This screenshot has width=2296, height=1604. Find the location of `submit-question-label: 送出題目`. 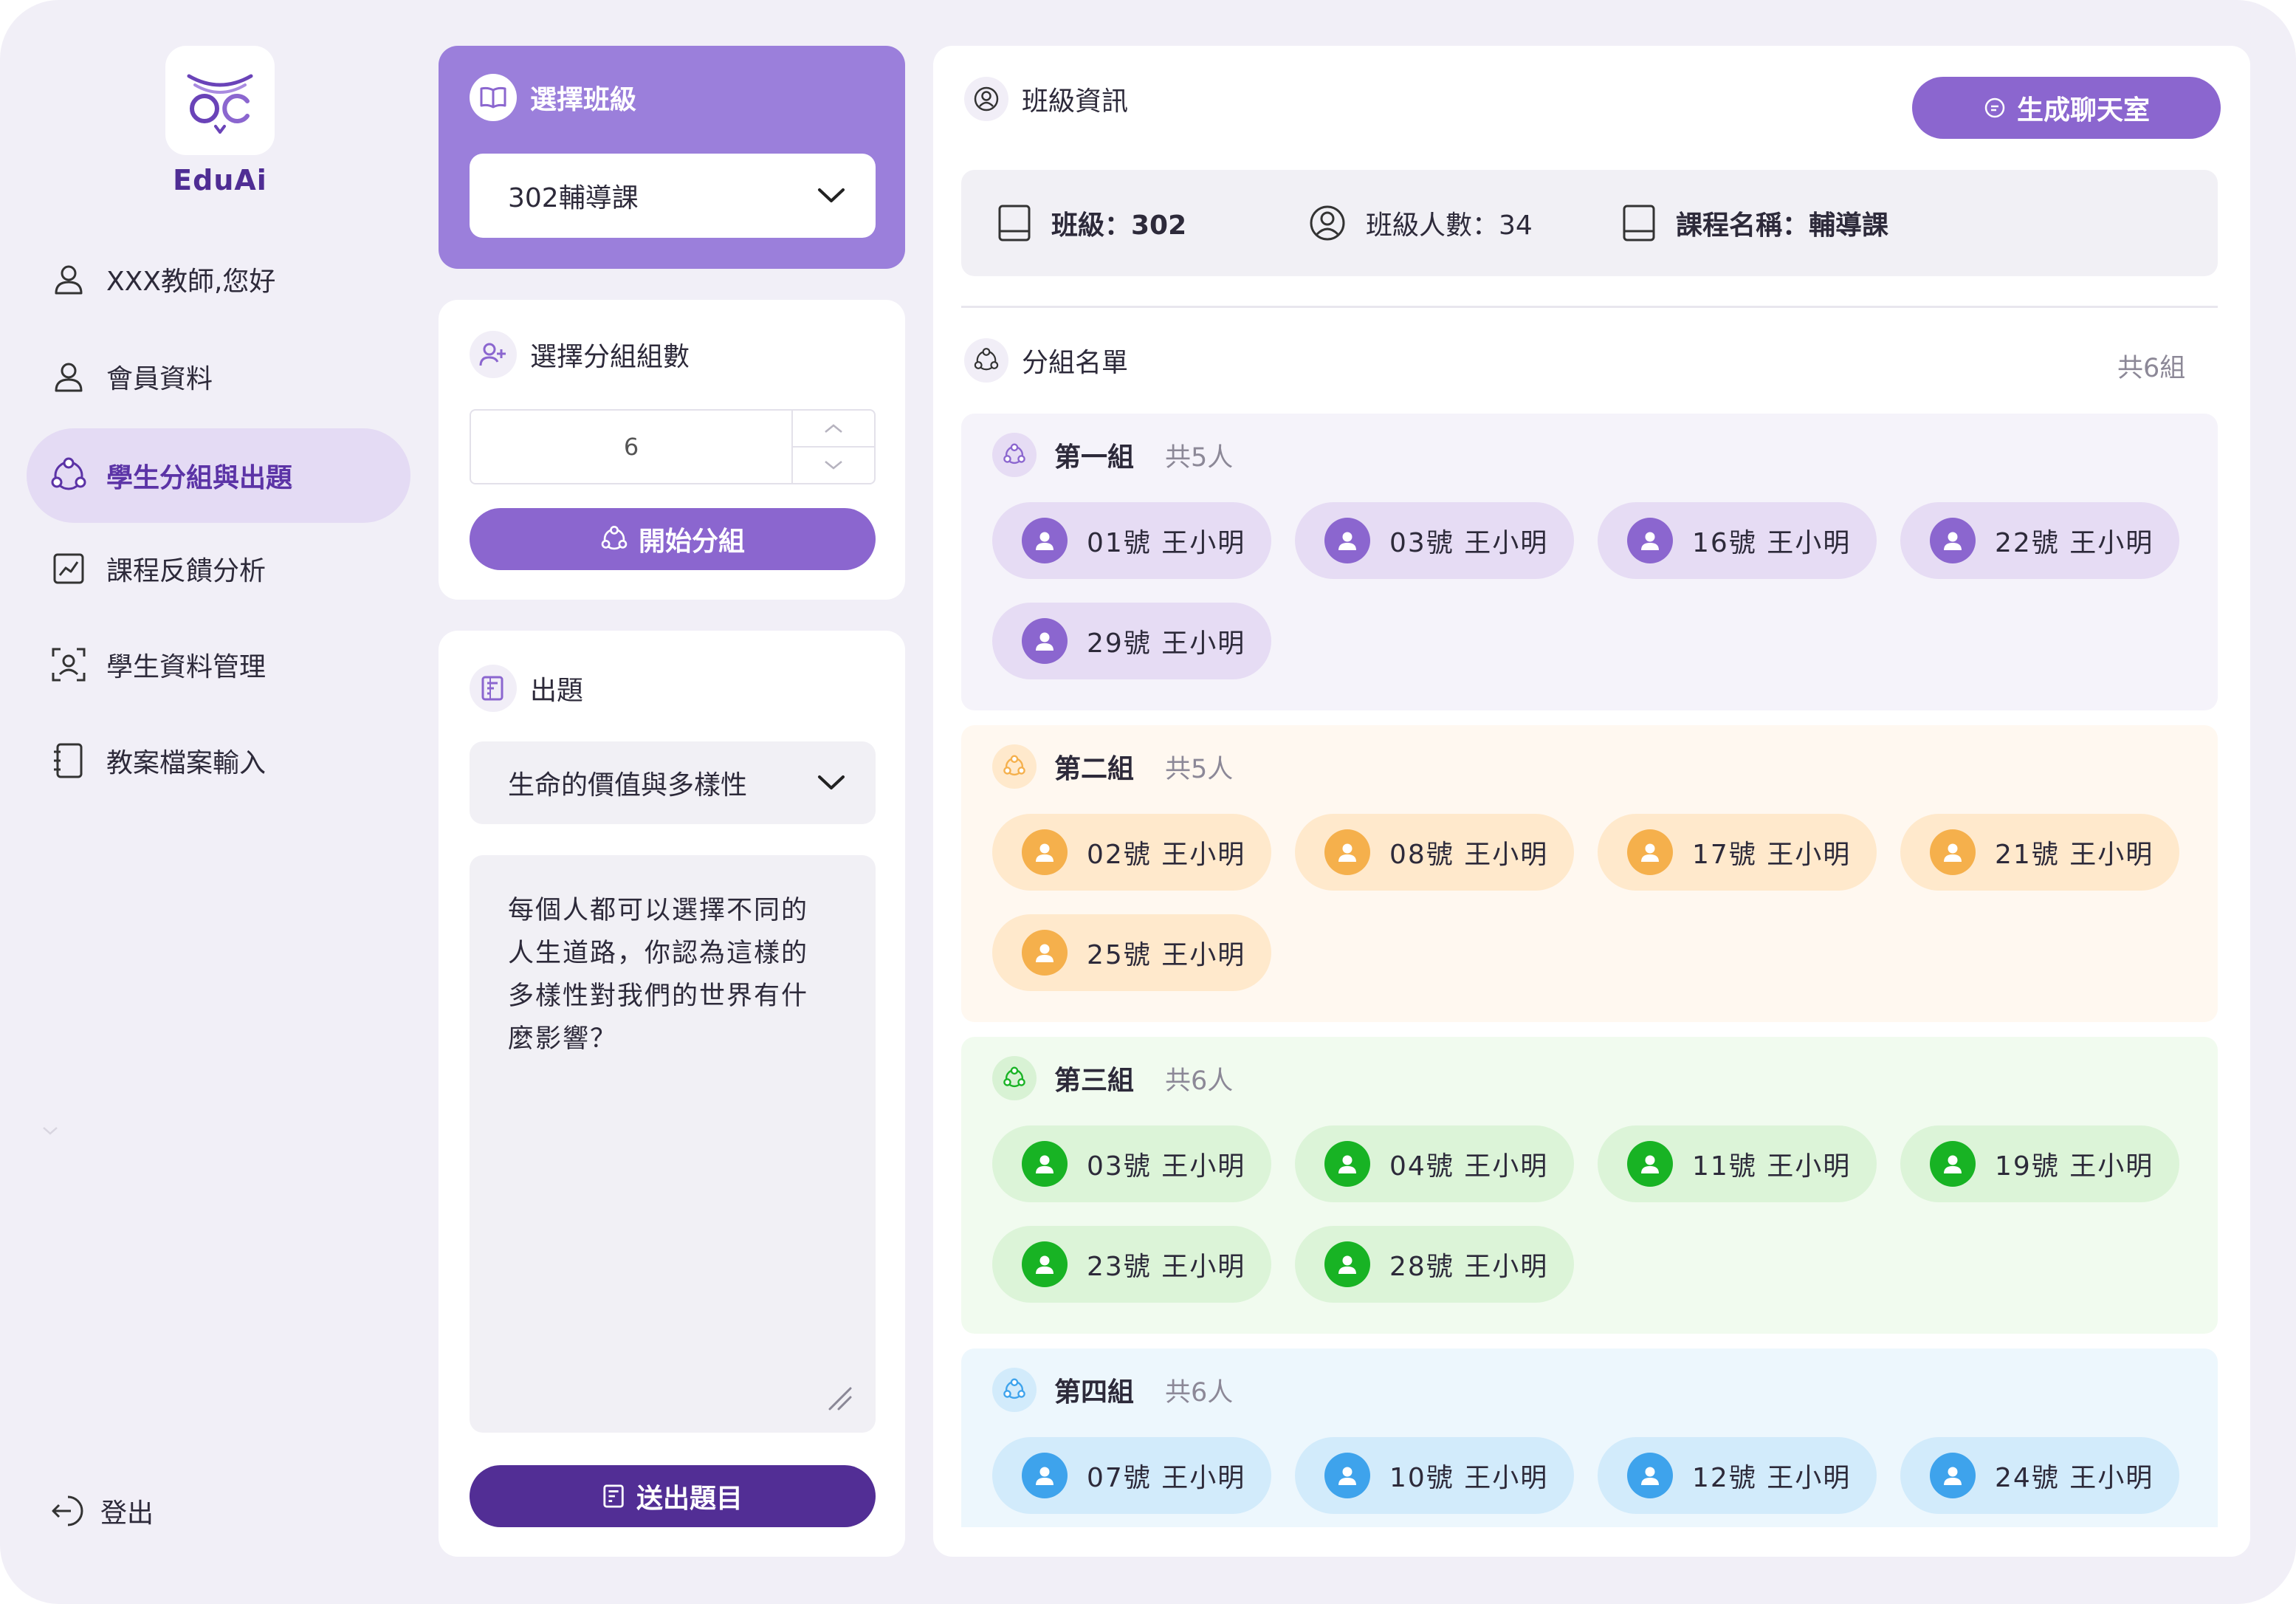

submit-question-label: 送出題目 is located at coordinates (690, 1499).